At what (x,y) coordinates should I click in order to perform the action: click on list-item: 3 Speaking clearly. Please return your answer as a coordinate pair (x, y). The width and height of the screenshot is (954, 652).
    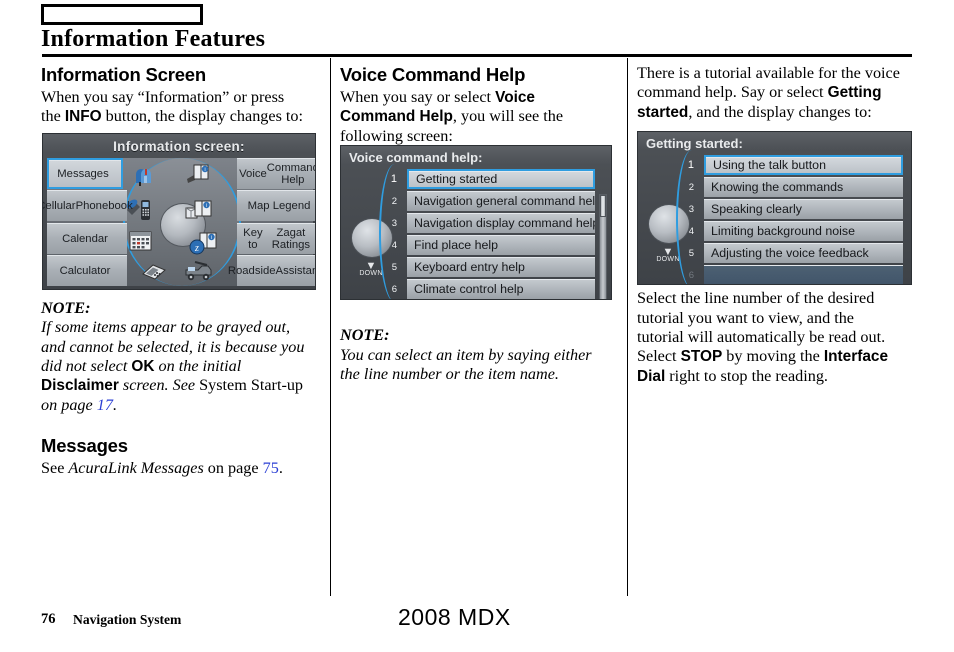
    Looking at the image, I should click on (794, 209).